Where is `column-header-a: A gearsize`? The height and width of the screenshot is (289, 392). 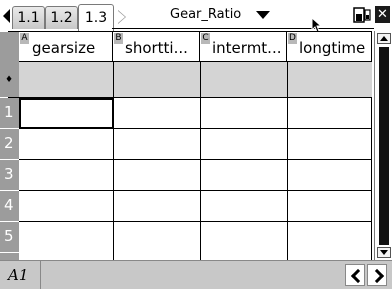 column-header-a: A gearsize is located at coordinates (66, 47).